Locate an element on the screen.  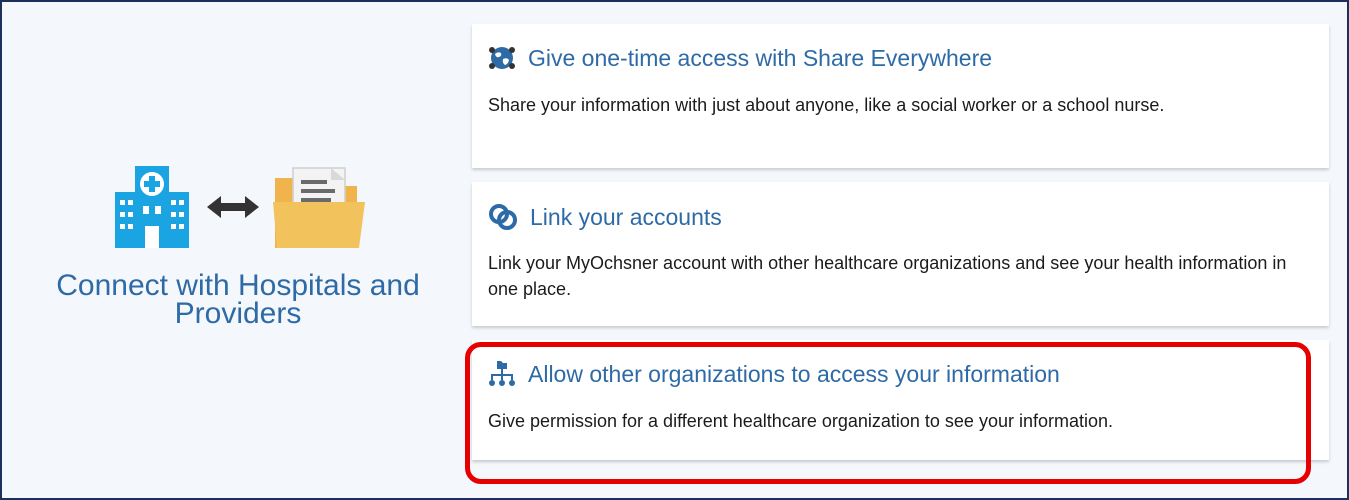
hero-title: Connect with Hospitals and Providers is located at coordinates (238, 299).